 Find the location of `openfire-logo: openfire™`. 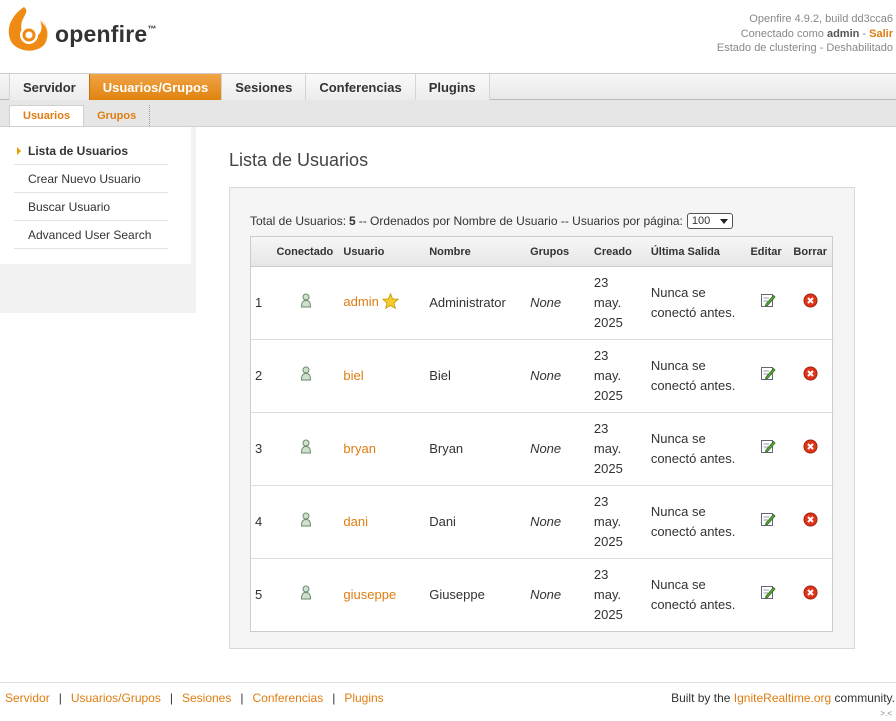

openfire-logo: openfire™ is located at coordinates (80, 31).